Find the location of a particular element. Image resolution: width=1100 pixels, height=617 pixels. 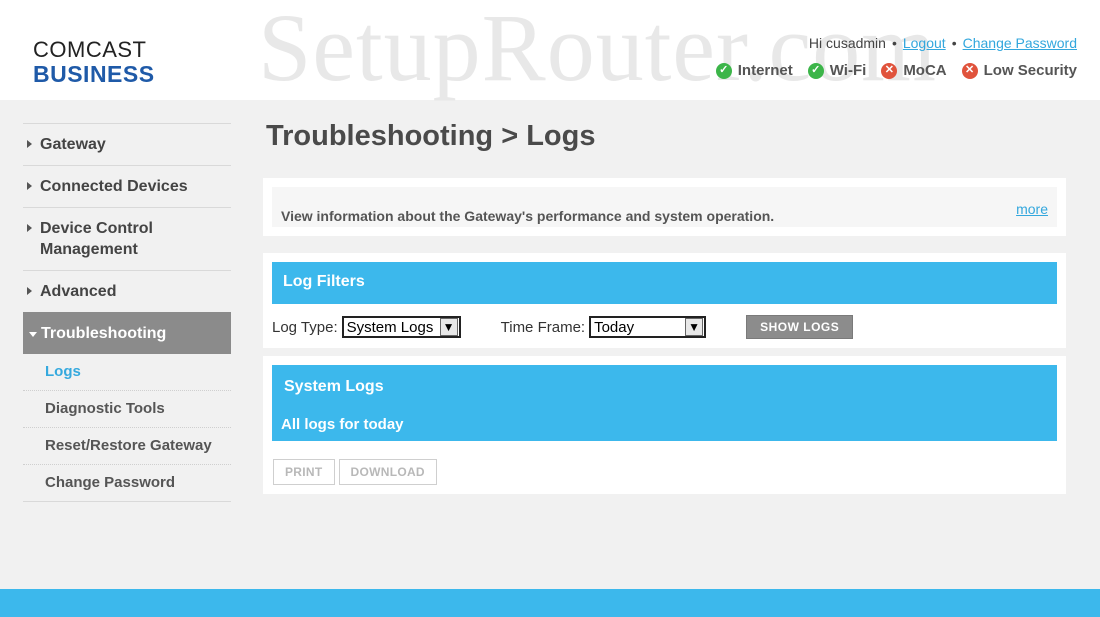

sidebar-item-troubleshooting: Troubleshooting is located at coordinates (127, 333).